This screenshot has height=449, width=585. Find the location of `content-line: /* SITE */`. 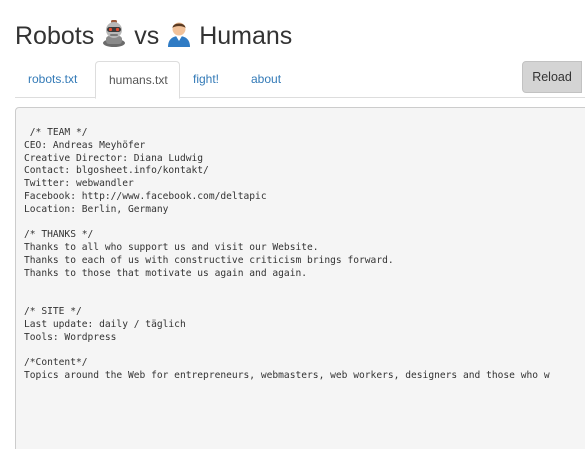

content-line: /* SITE */ is located at coordinates (53, 312).